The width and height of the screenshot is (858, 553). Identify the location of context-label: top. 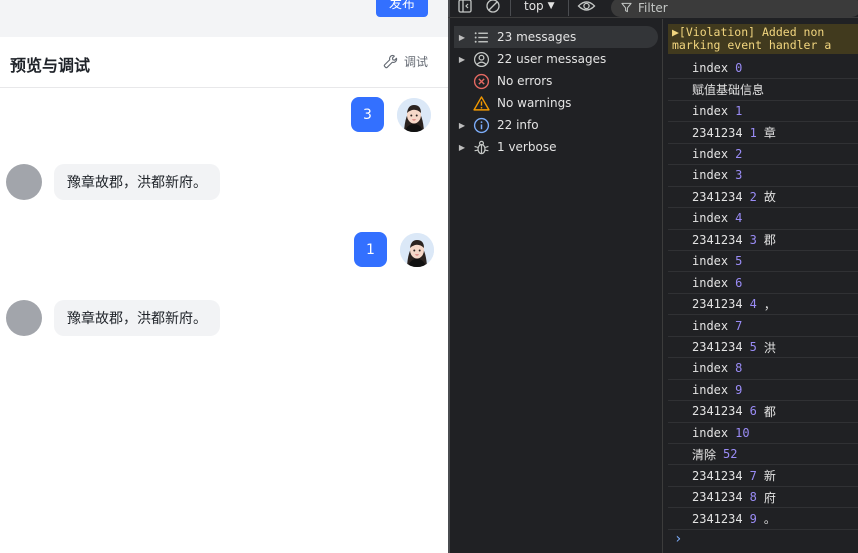
(534, 6).